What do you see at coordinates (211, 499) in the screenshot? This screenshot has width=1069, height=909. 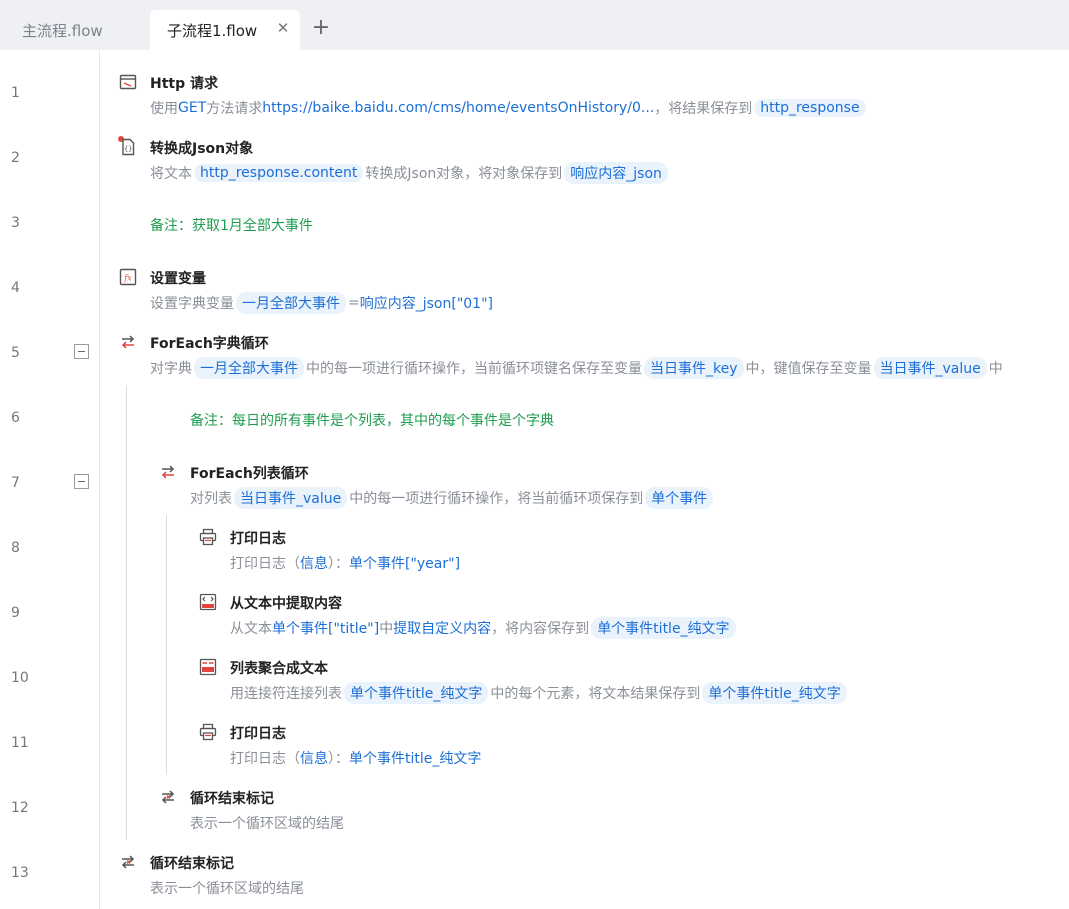 I see `desc-text: 对列表` at bounding box center [211, 499].